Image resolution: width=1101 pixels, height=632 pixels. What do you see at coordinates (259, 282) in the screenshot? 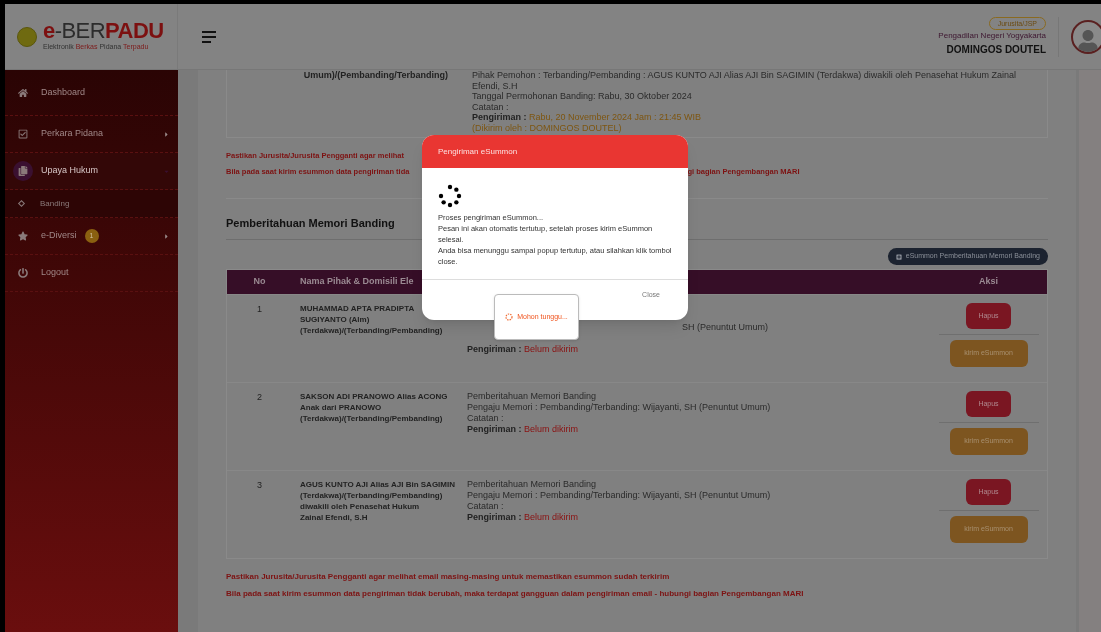
I see `column-header: No` at bounding box center [259, 282].